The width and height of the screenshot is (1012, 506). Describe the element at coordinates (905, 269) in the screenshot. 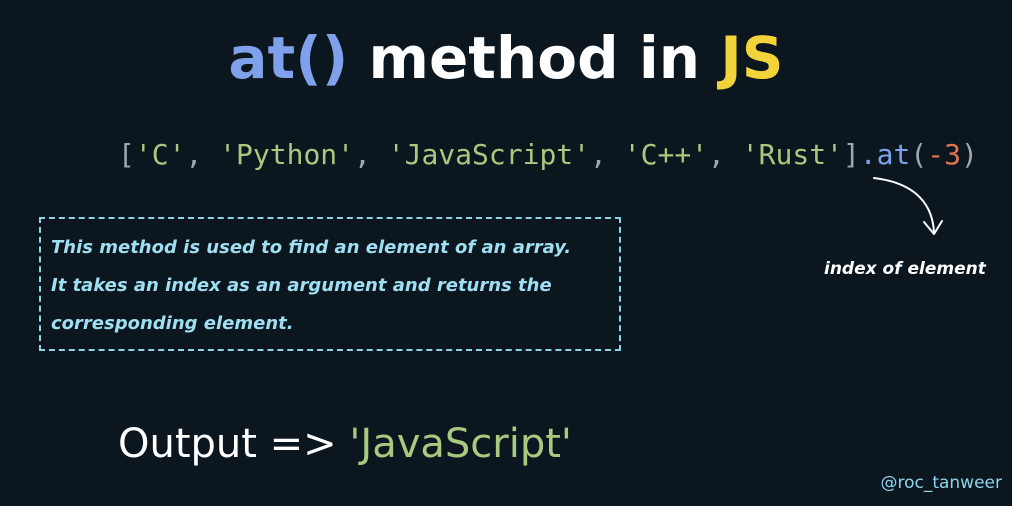

I see `annotation-label: index of element` at that location.